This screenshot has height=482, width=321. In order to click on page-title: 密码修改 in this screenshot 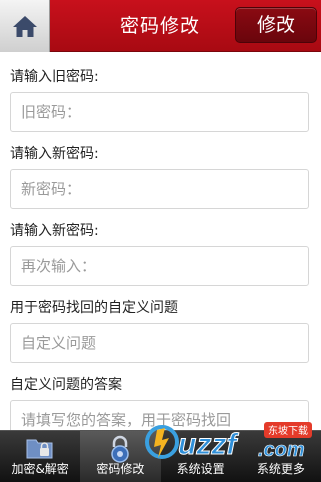, I will do `click(159, 26)`.